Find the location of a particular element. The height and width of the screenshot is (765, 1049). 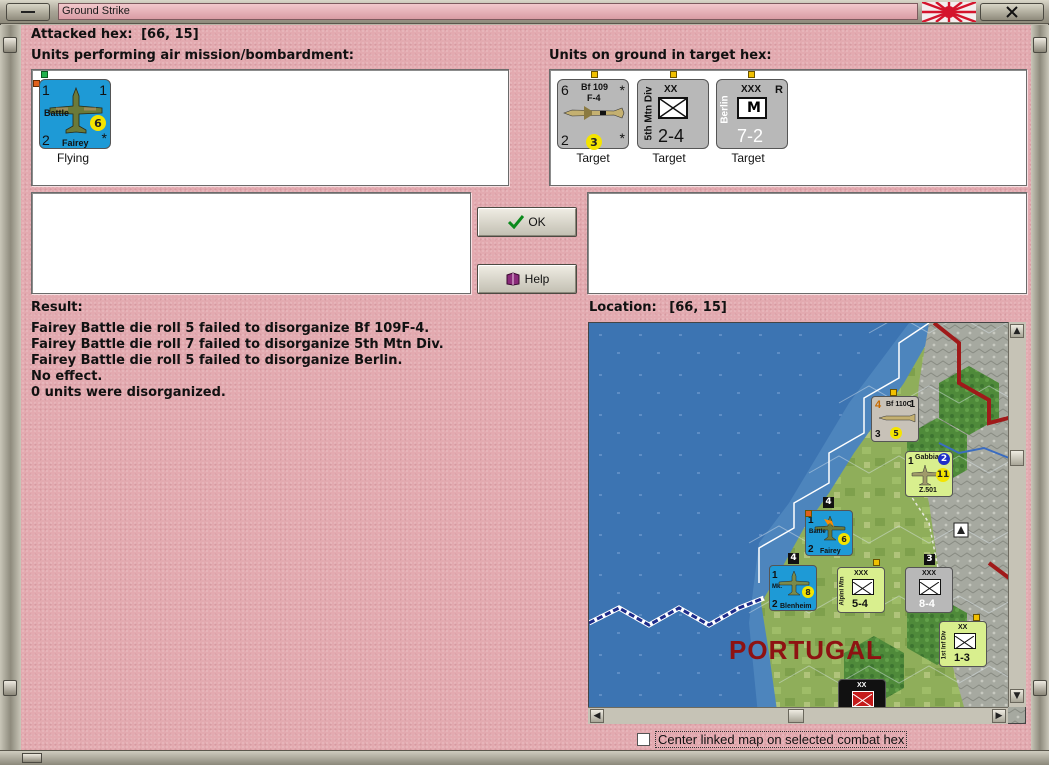

map-unit-alpini: XXX Alpini Mtn 5-4 is located at coordinates (861, 590).